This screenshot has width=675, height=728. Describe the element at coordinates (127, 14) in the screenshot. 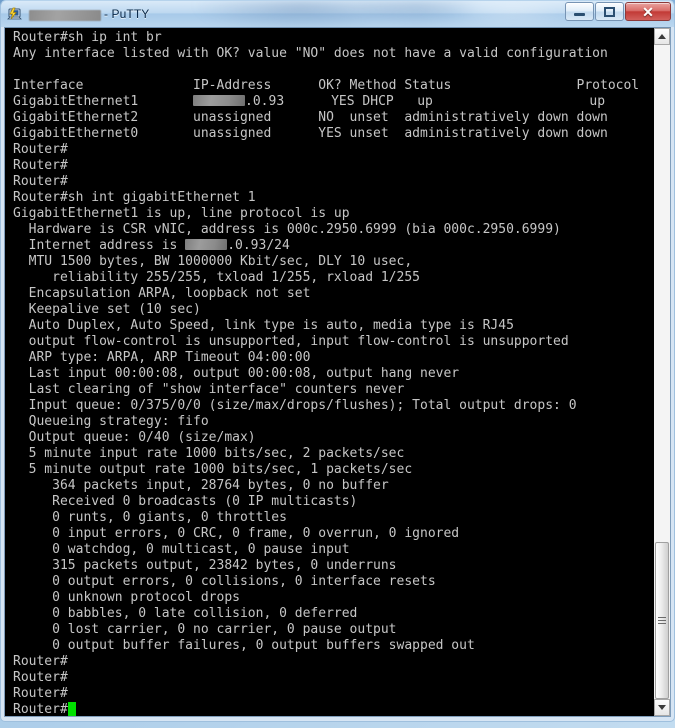

I see `window-title-suffix: - PuTTY` at that location.